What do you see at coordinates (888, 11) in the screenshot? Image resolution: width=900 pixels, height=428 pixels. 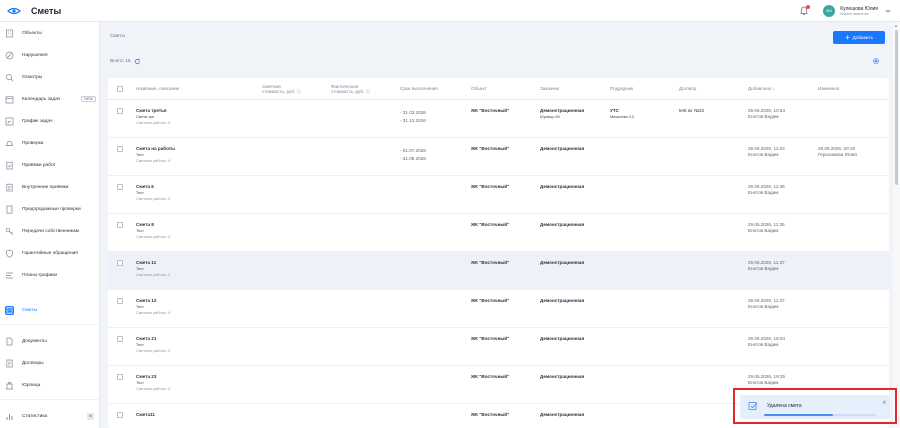 I see `chevron-down-icon` at bounding box center [888, 11].